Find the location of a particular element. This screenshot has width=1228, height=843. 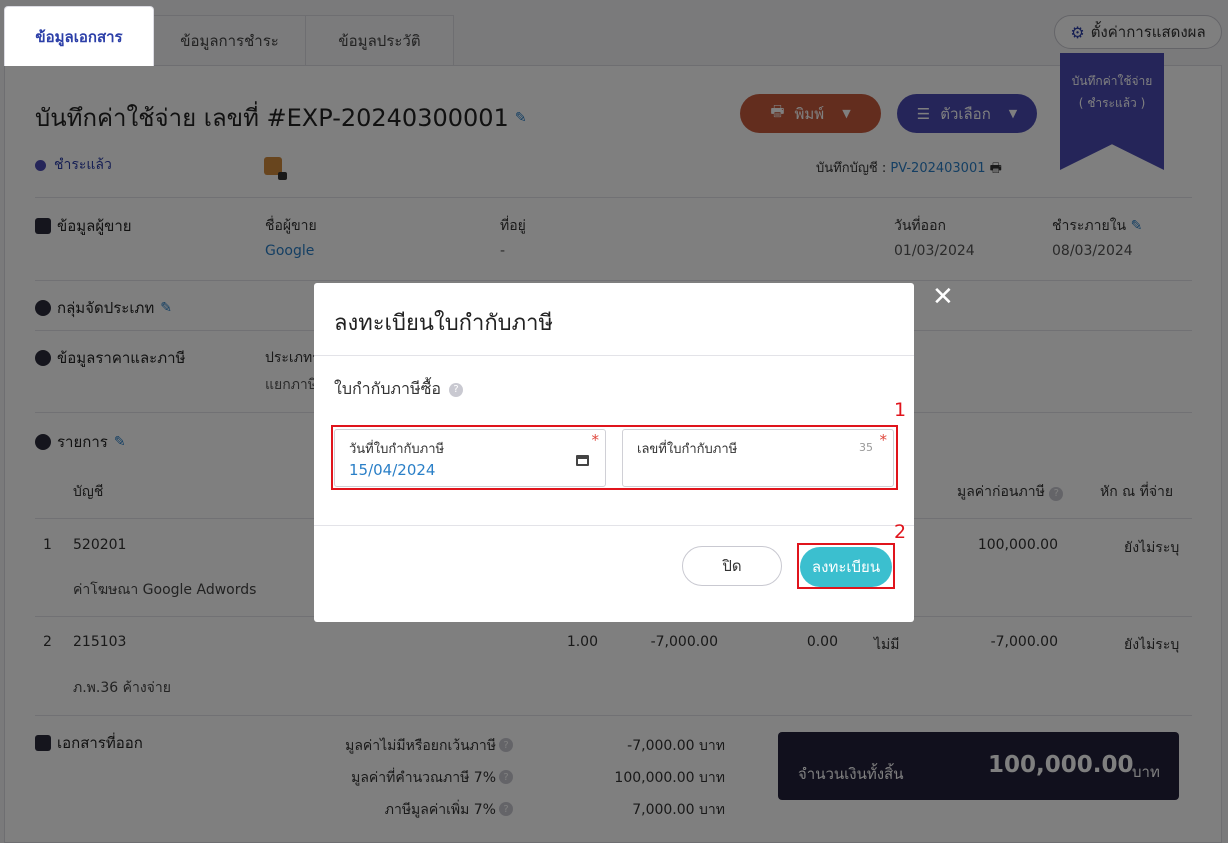

tab-document-info: ข้อมูลเอกสาร is located at coordinates (79, 36).